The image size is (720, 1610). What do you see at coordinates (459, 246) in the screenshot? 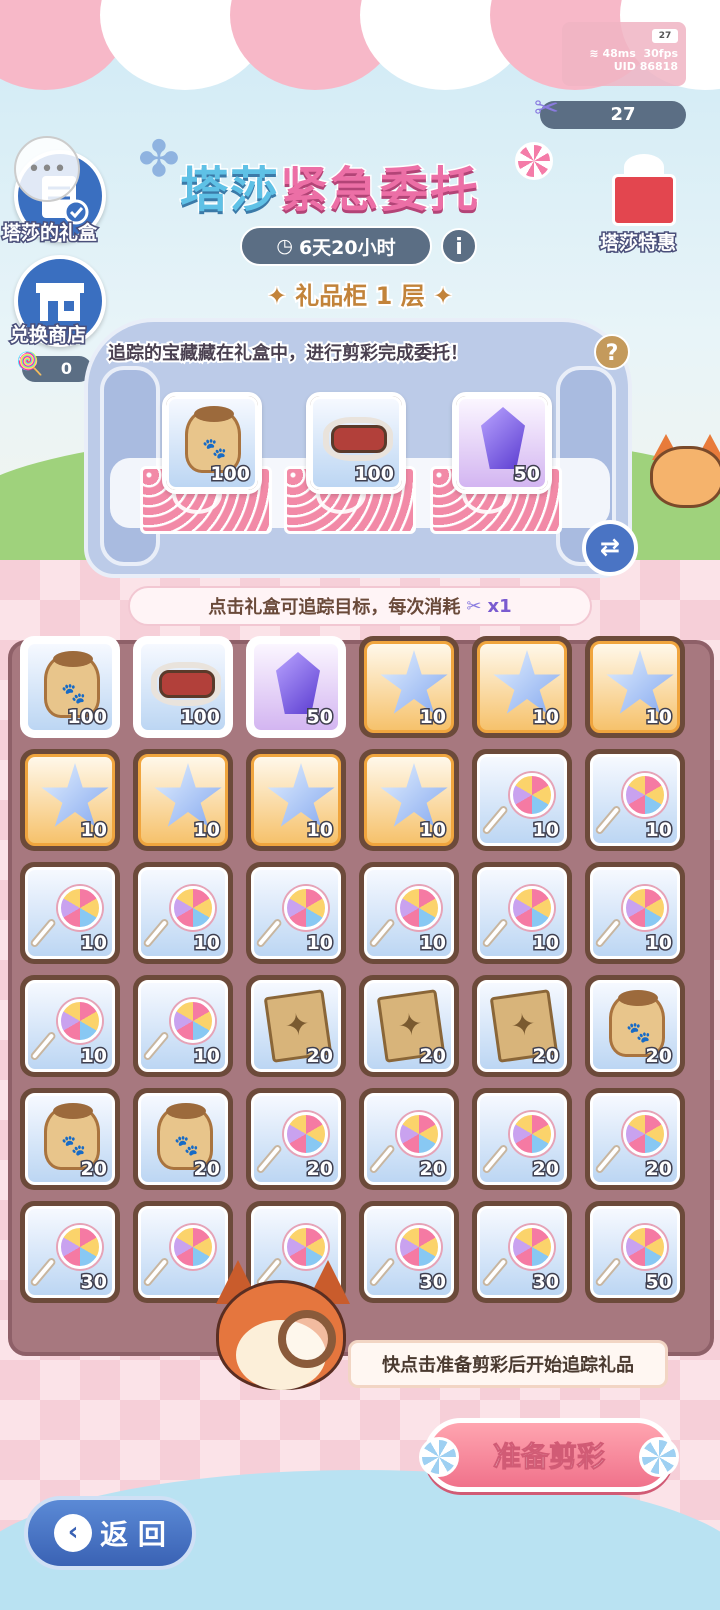
I see `info-button: i` at bounding box center [459, 246].